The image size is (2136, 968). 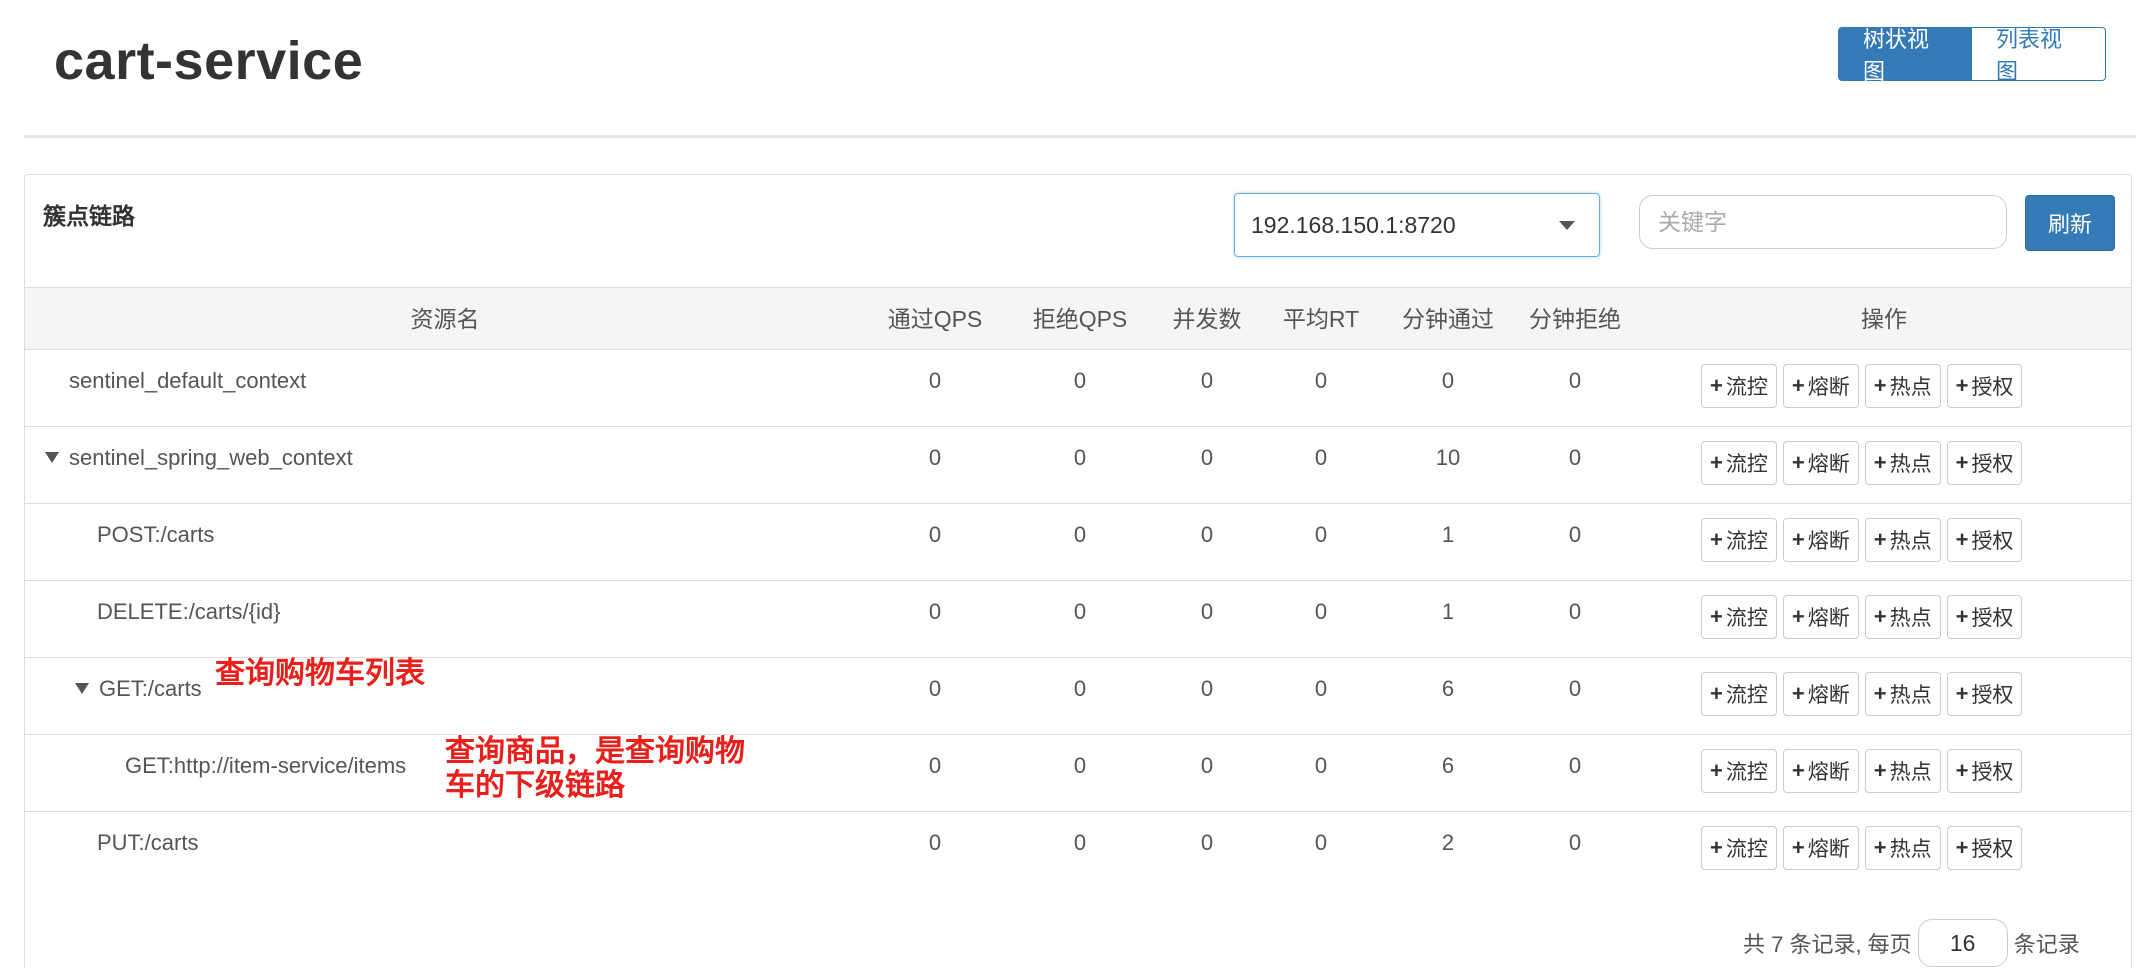 What do you see at coordinates (1905, 55) in the screenshot?
I see `tree-view-button: 树状视图` at bounding box center [1905, 55].